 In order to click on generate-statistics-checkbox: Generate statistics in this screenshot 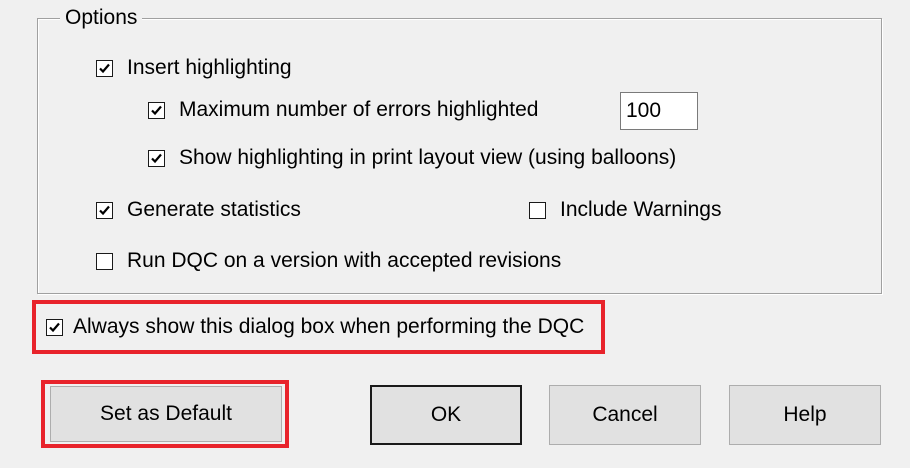, I will do `click(198, 210)`.